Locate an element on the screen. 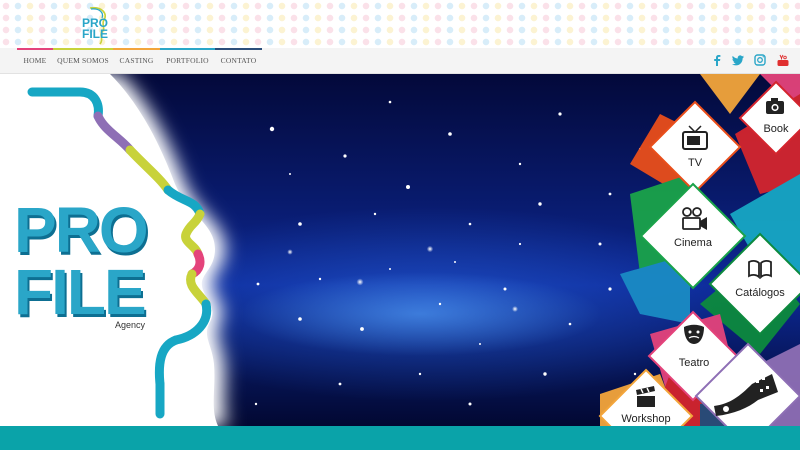 This screenshot has height=450, width=800. site-logo: PRO FILE is located at coordinates (97, 25).